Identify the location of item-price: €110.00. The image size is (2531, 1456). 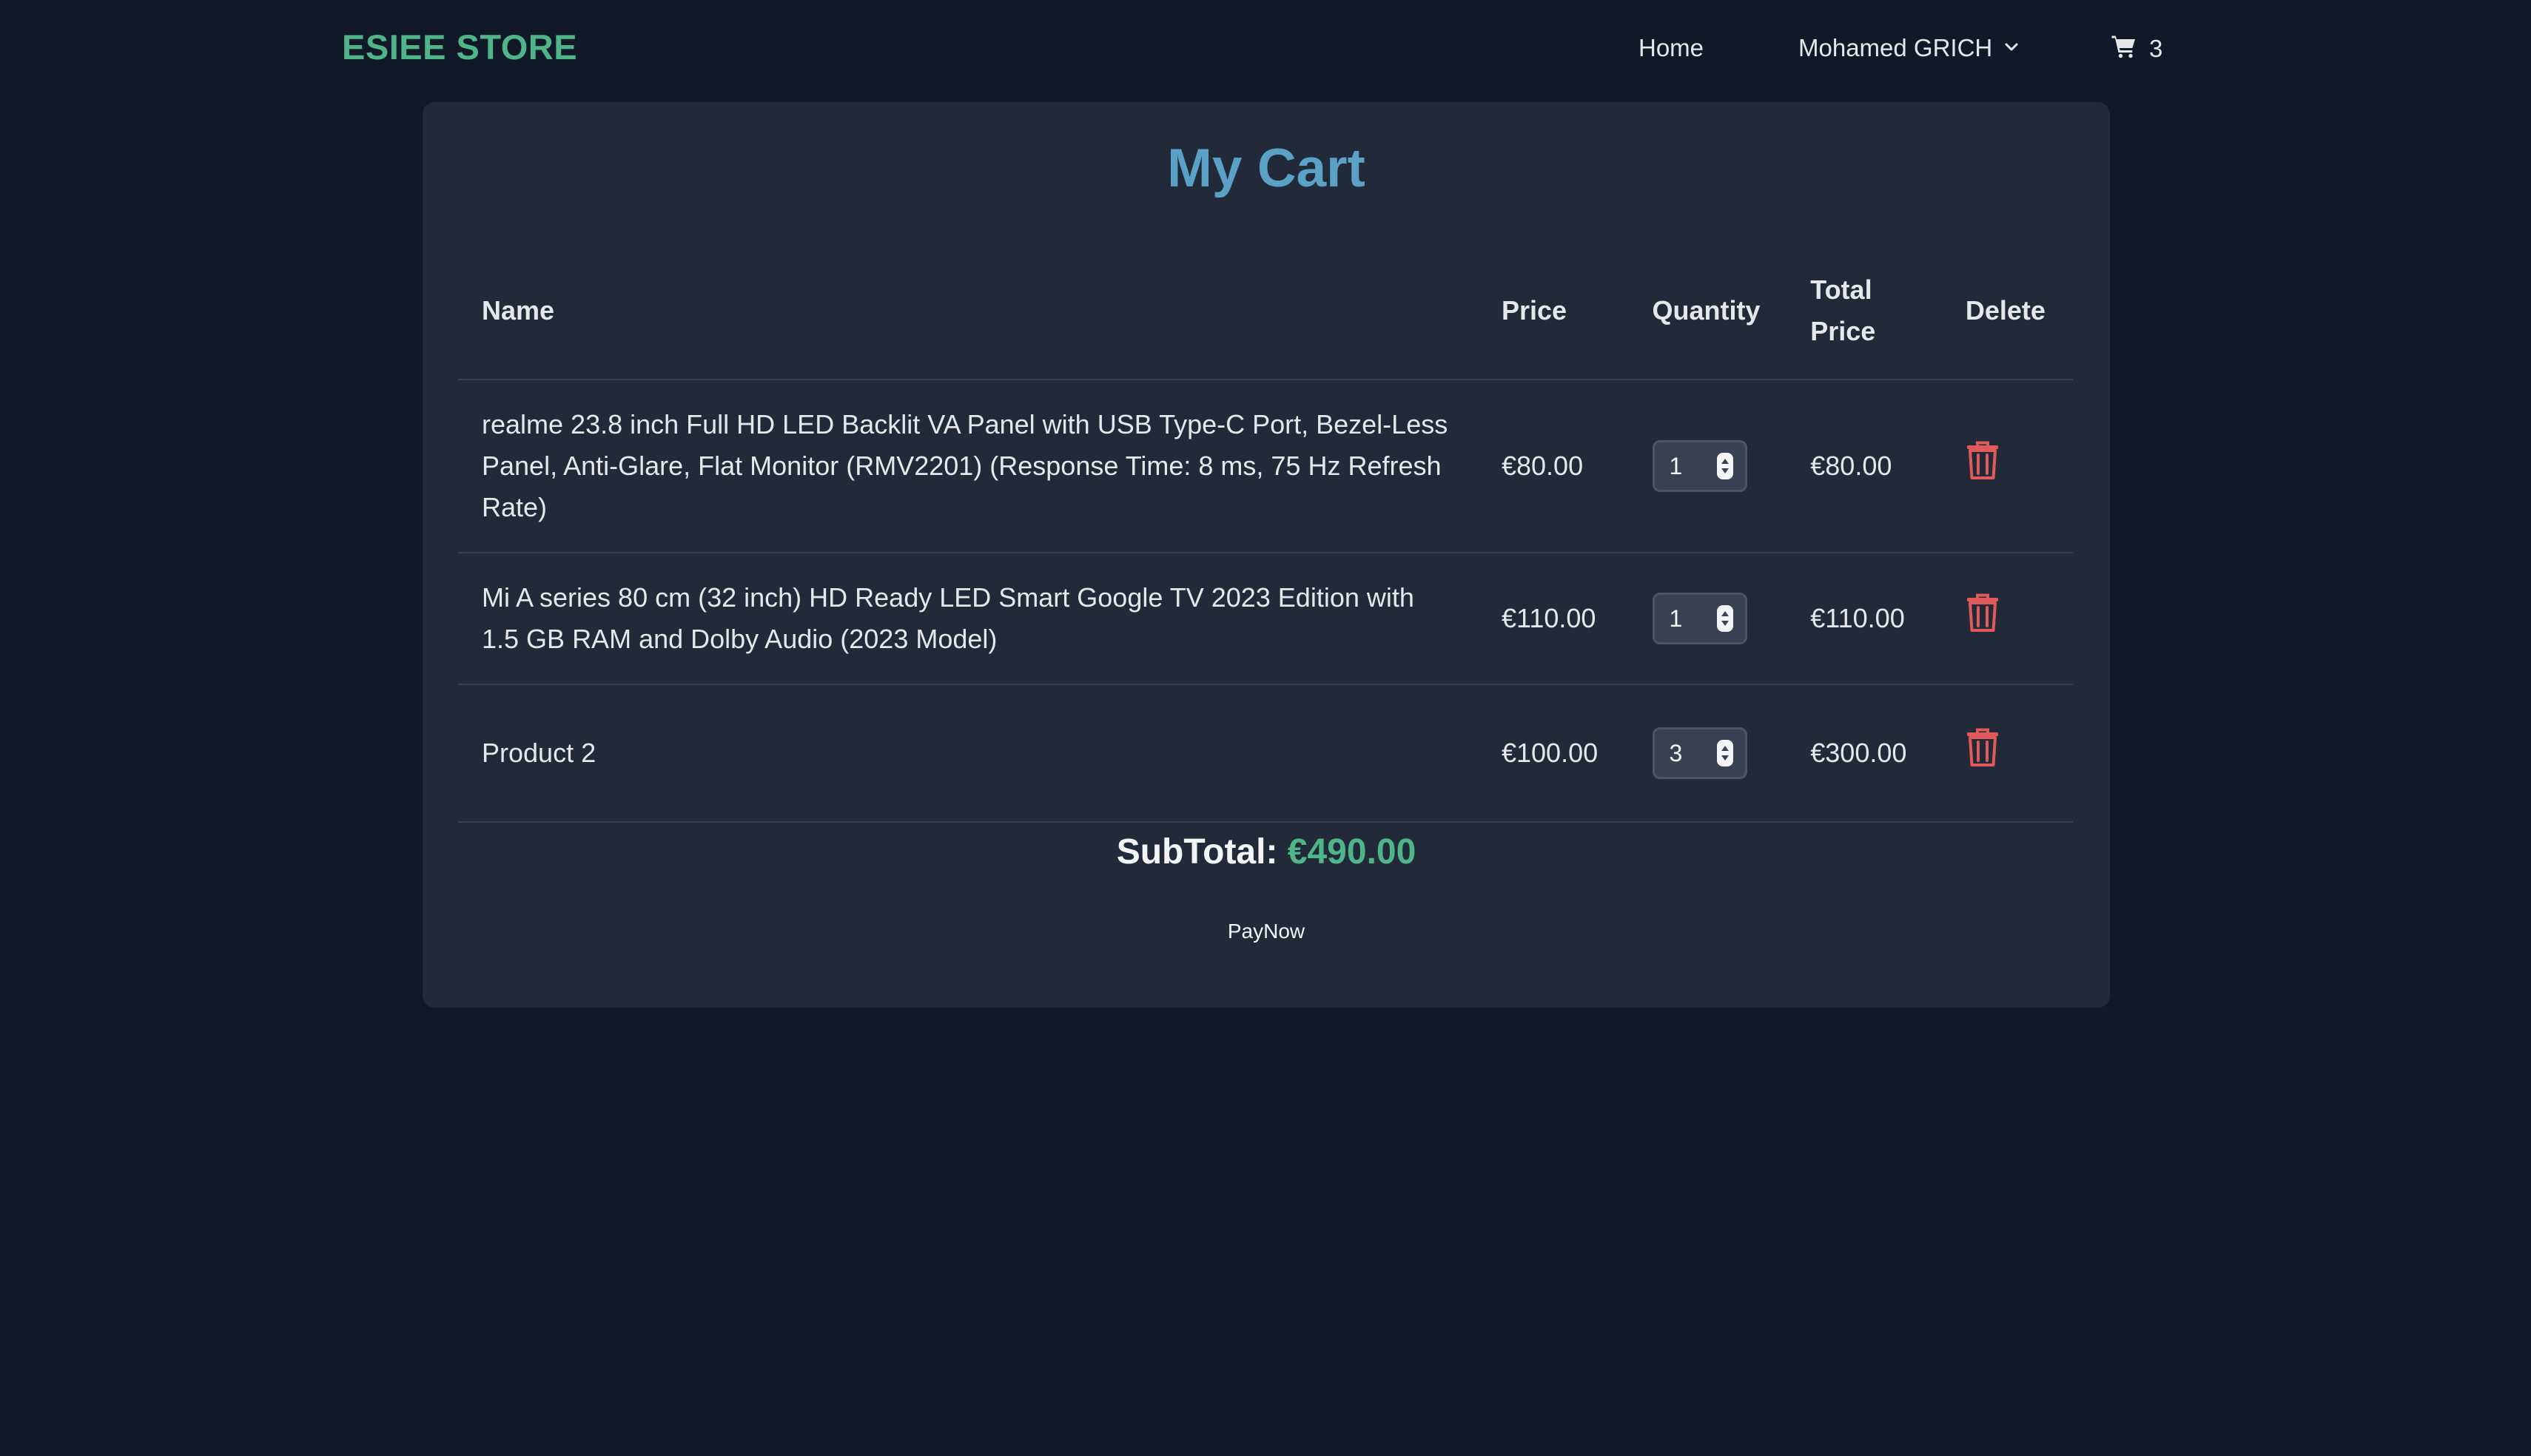
(1553, 619).